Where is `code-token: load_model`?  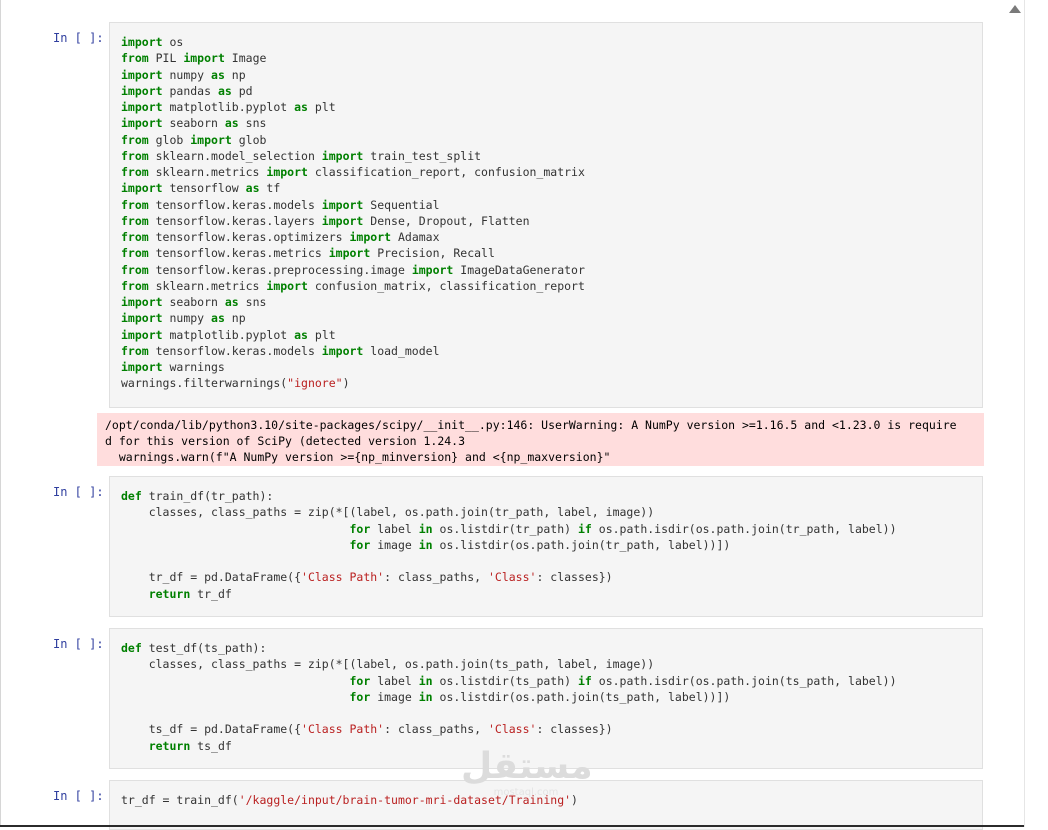 code-token: load_model is located at coordinates (401, 350).